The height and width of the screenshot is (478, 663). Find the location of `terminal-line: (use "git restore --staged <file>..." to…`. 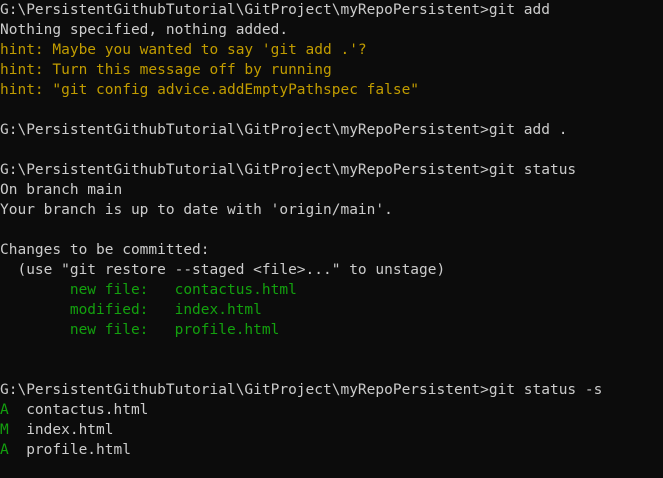

terminal-line: (use "git restore --staged <file>..." to… is located at coordinates (223, 270).